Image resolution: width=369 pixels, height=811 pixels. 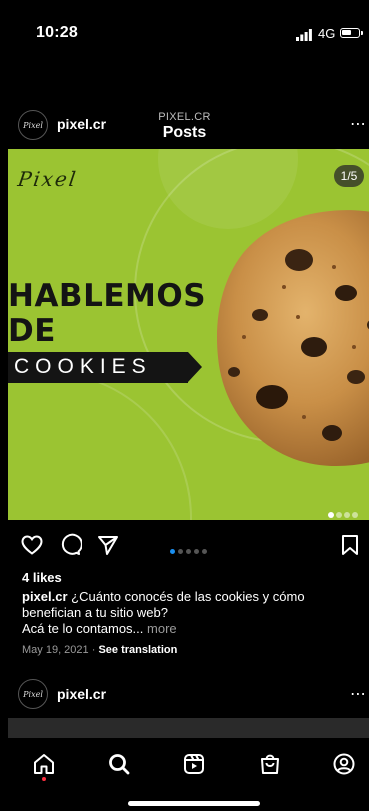 I want to click on headline-line-2: DE, so click(x=32, y=331).